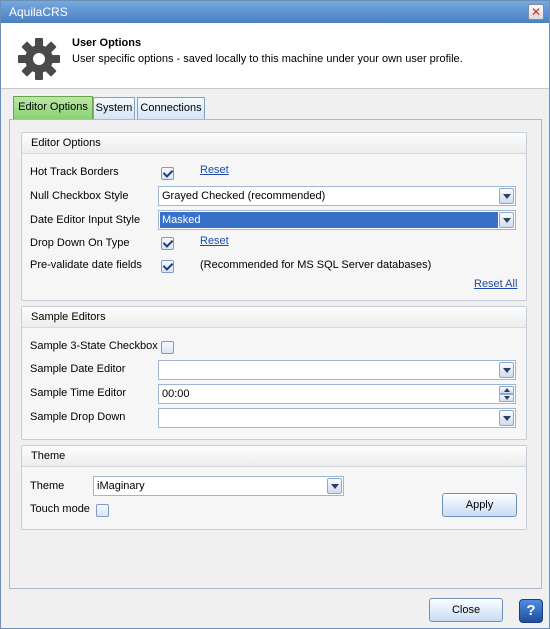 The width and height of the screenshot is (550, 629). What do you see at coordinates (167, 266) in the screenshot?
I see `pre-validate-checkbox` at bounding box center [167, 266].